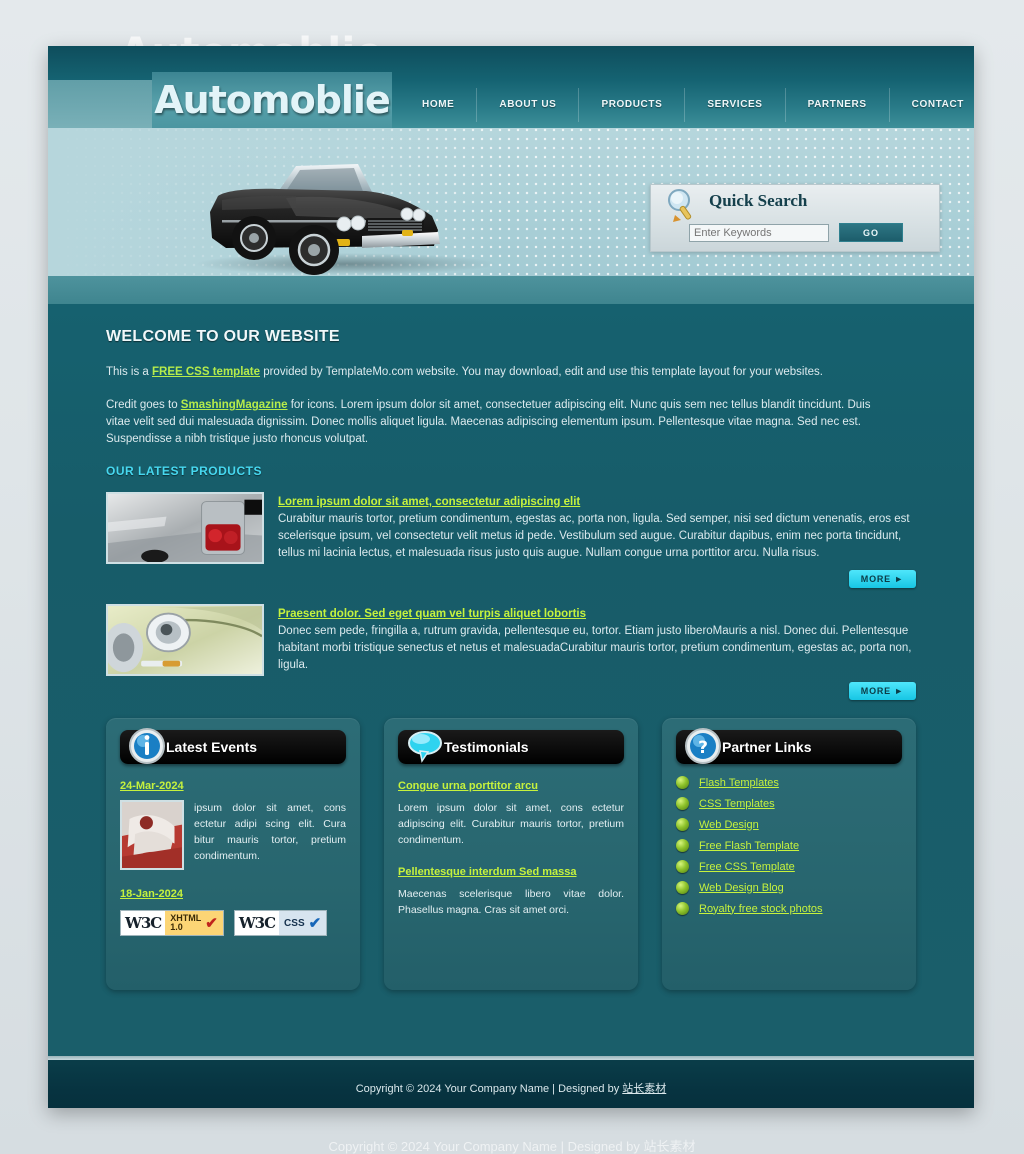 This screenshot has width=1024, height=1154. I want to click on search-input, so click(759, 232).